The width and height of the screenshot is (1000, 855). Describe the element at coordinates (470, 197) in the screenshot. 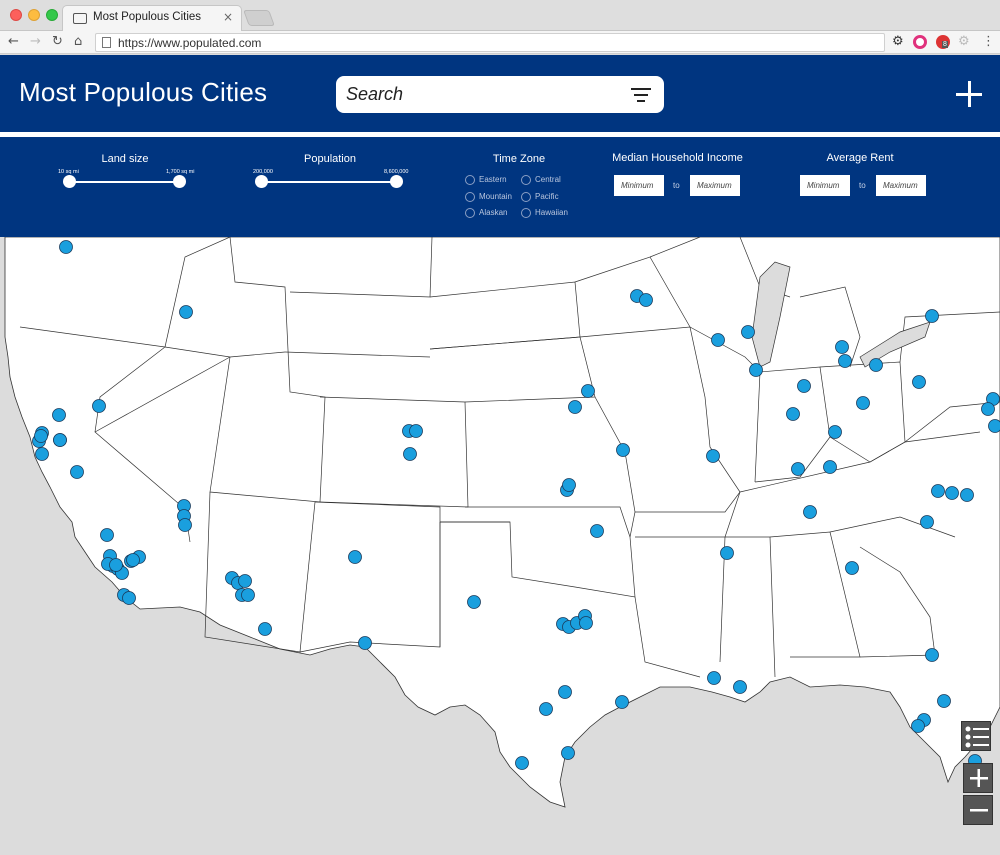

I see `radio-mountain` at that location.